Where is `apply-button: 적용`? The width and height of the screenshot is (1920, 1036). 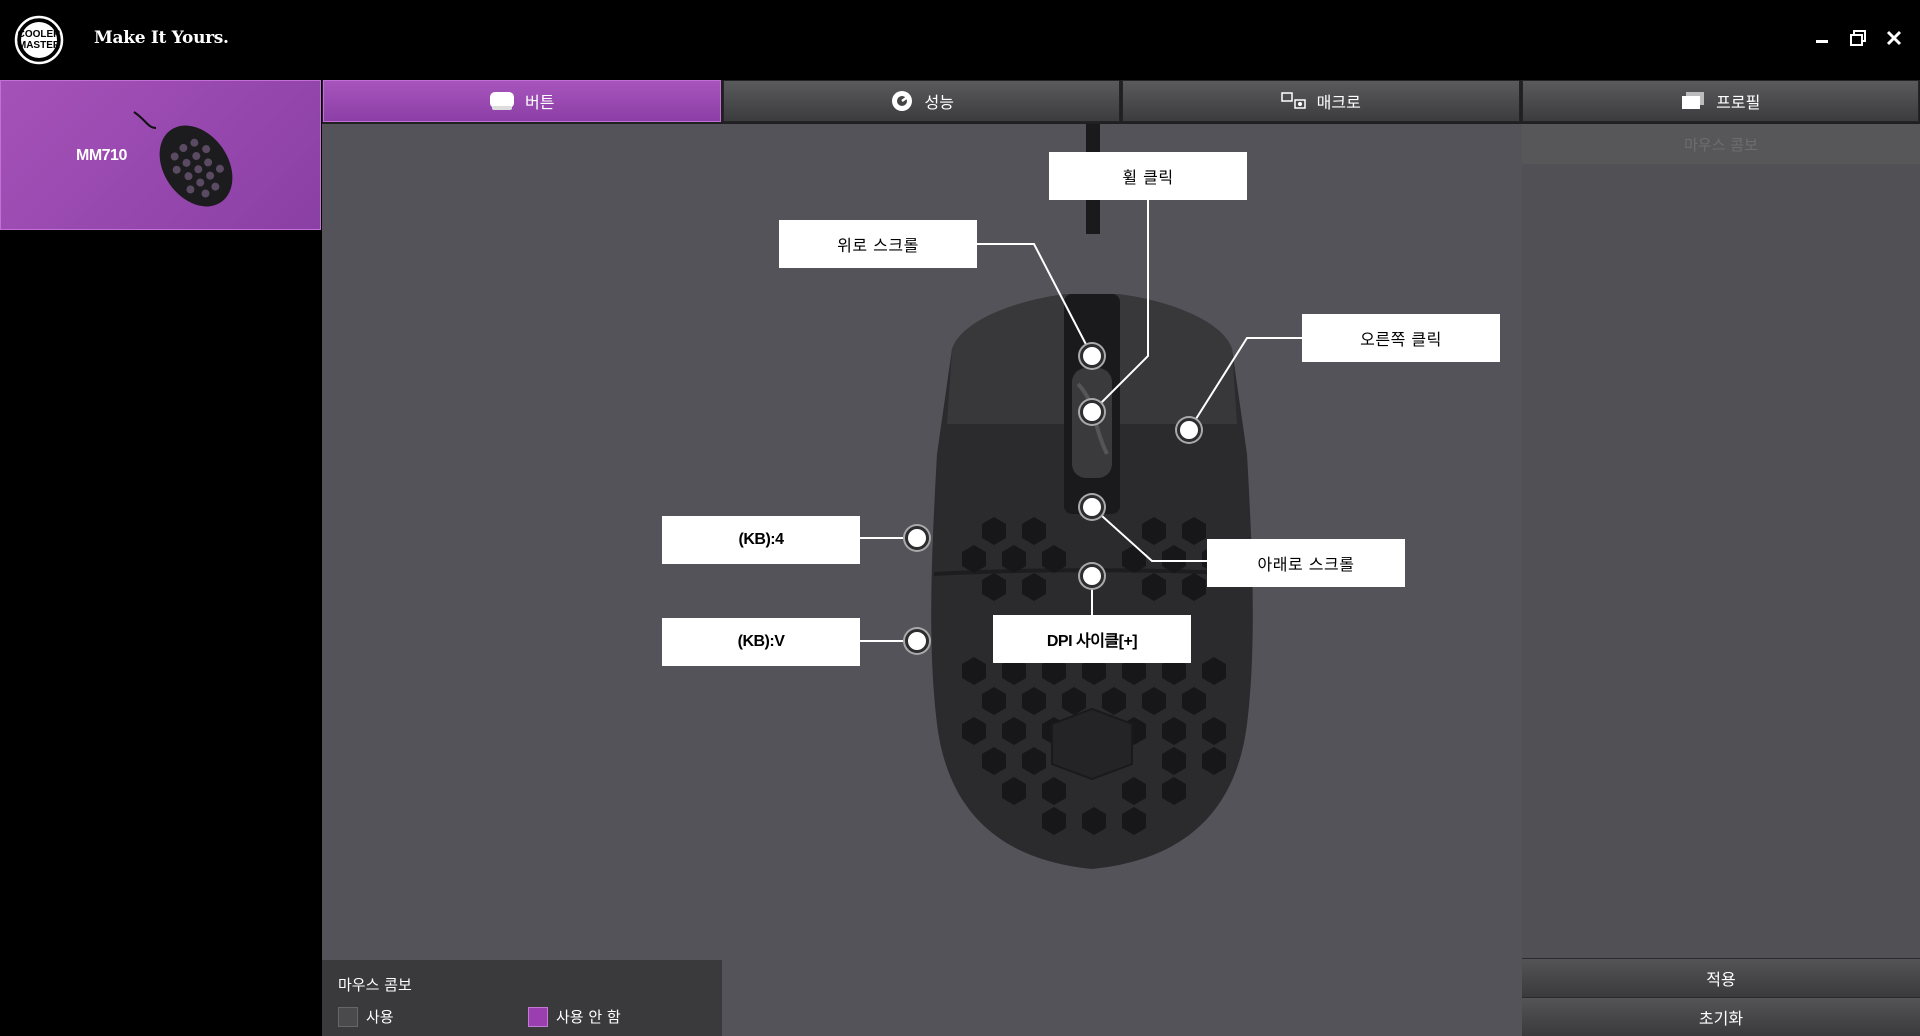
apply-button: 적용 is located at coordinates (1721, 977).